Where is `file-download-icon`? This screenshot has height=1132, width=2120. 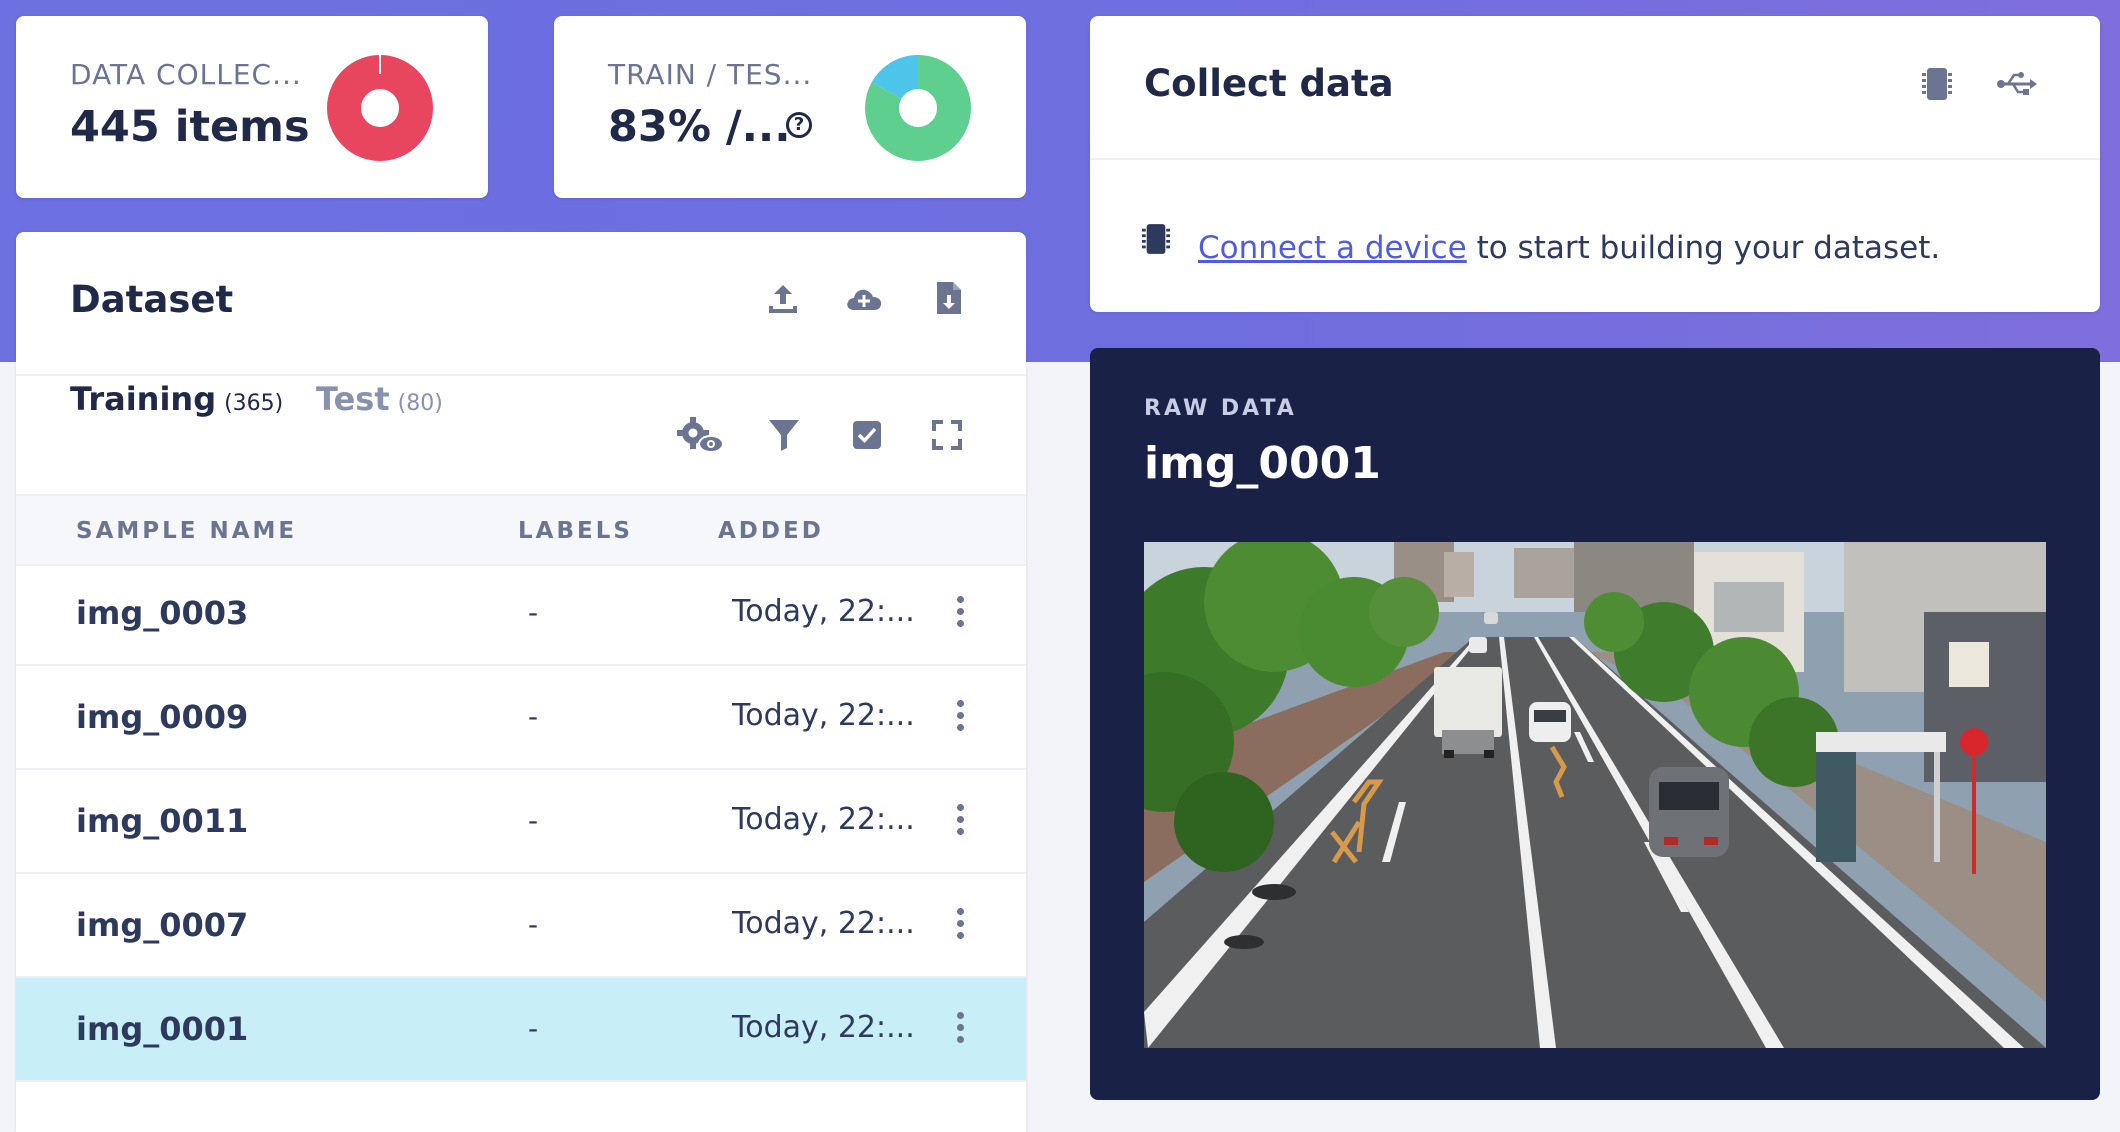 file-download-icon is located at coordinates (949, 298).